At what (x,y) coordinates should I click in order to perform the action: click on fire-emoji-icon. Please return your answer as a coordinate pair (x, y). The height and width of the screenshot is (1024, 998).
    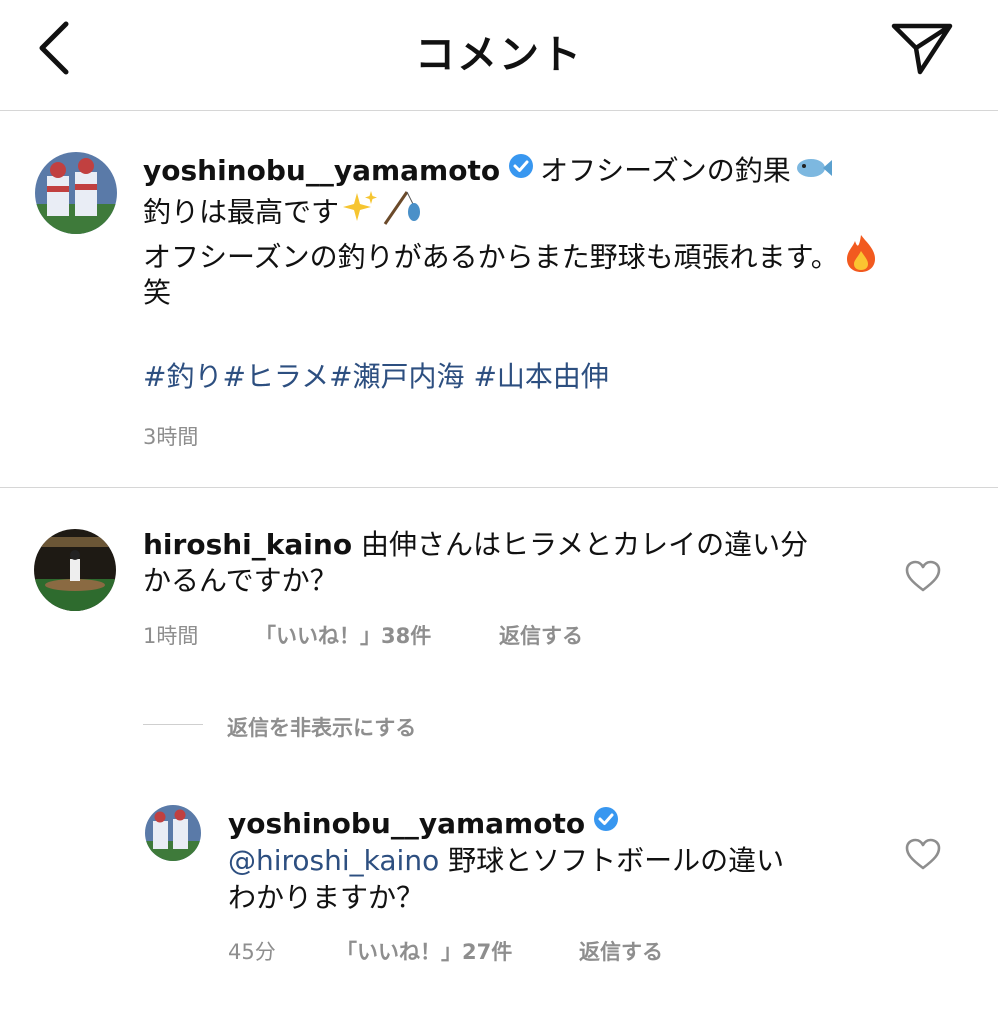
    Looking at the image, I should click on (861, 258).